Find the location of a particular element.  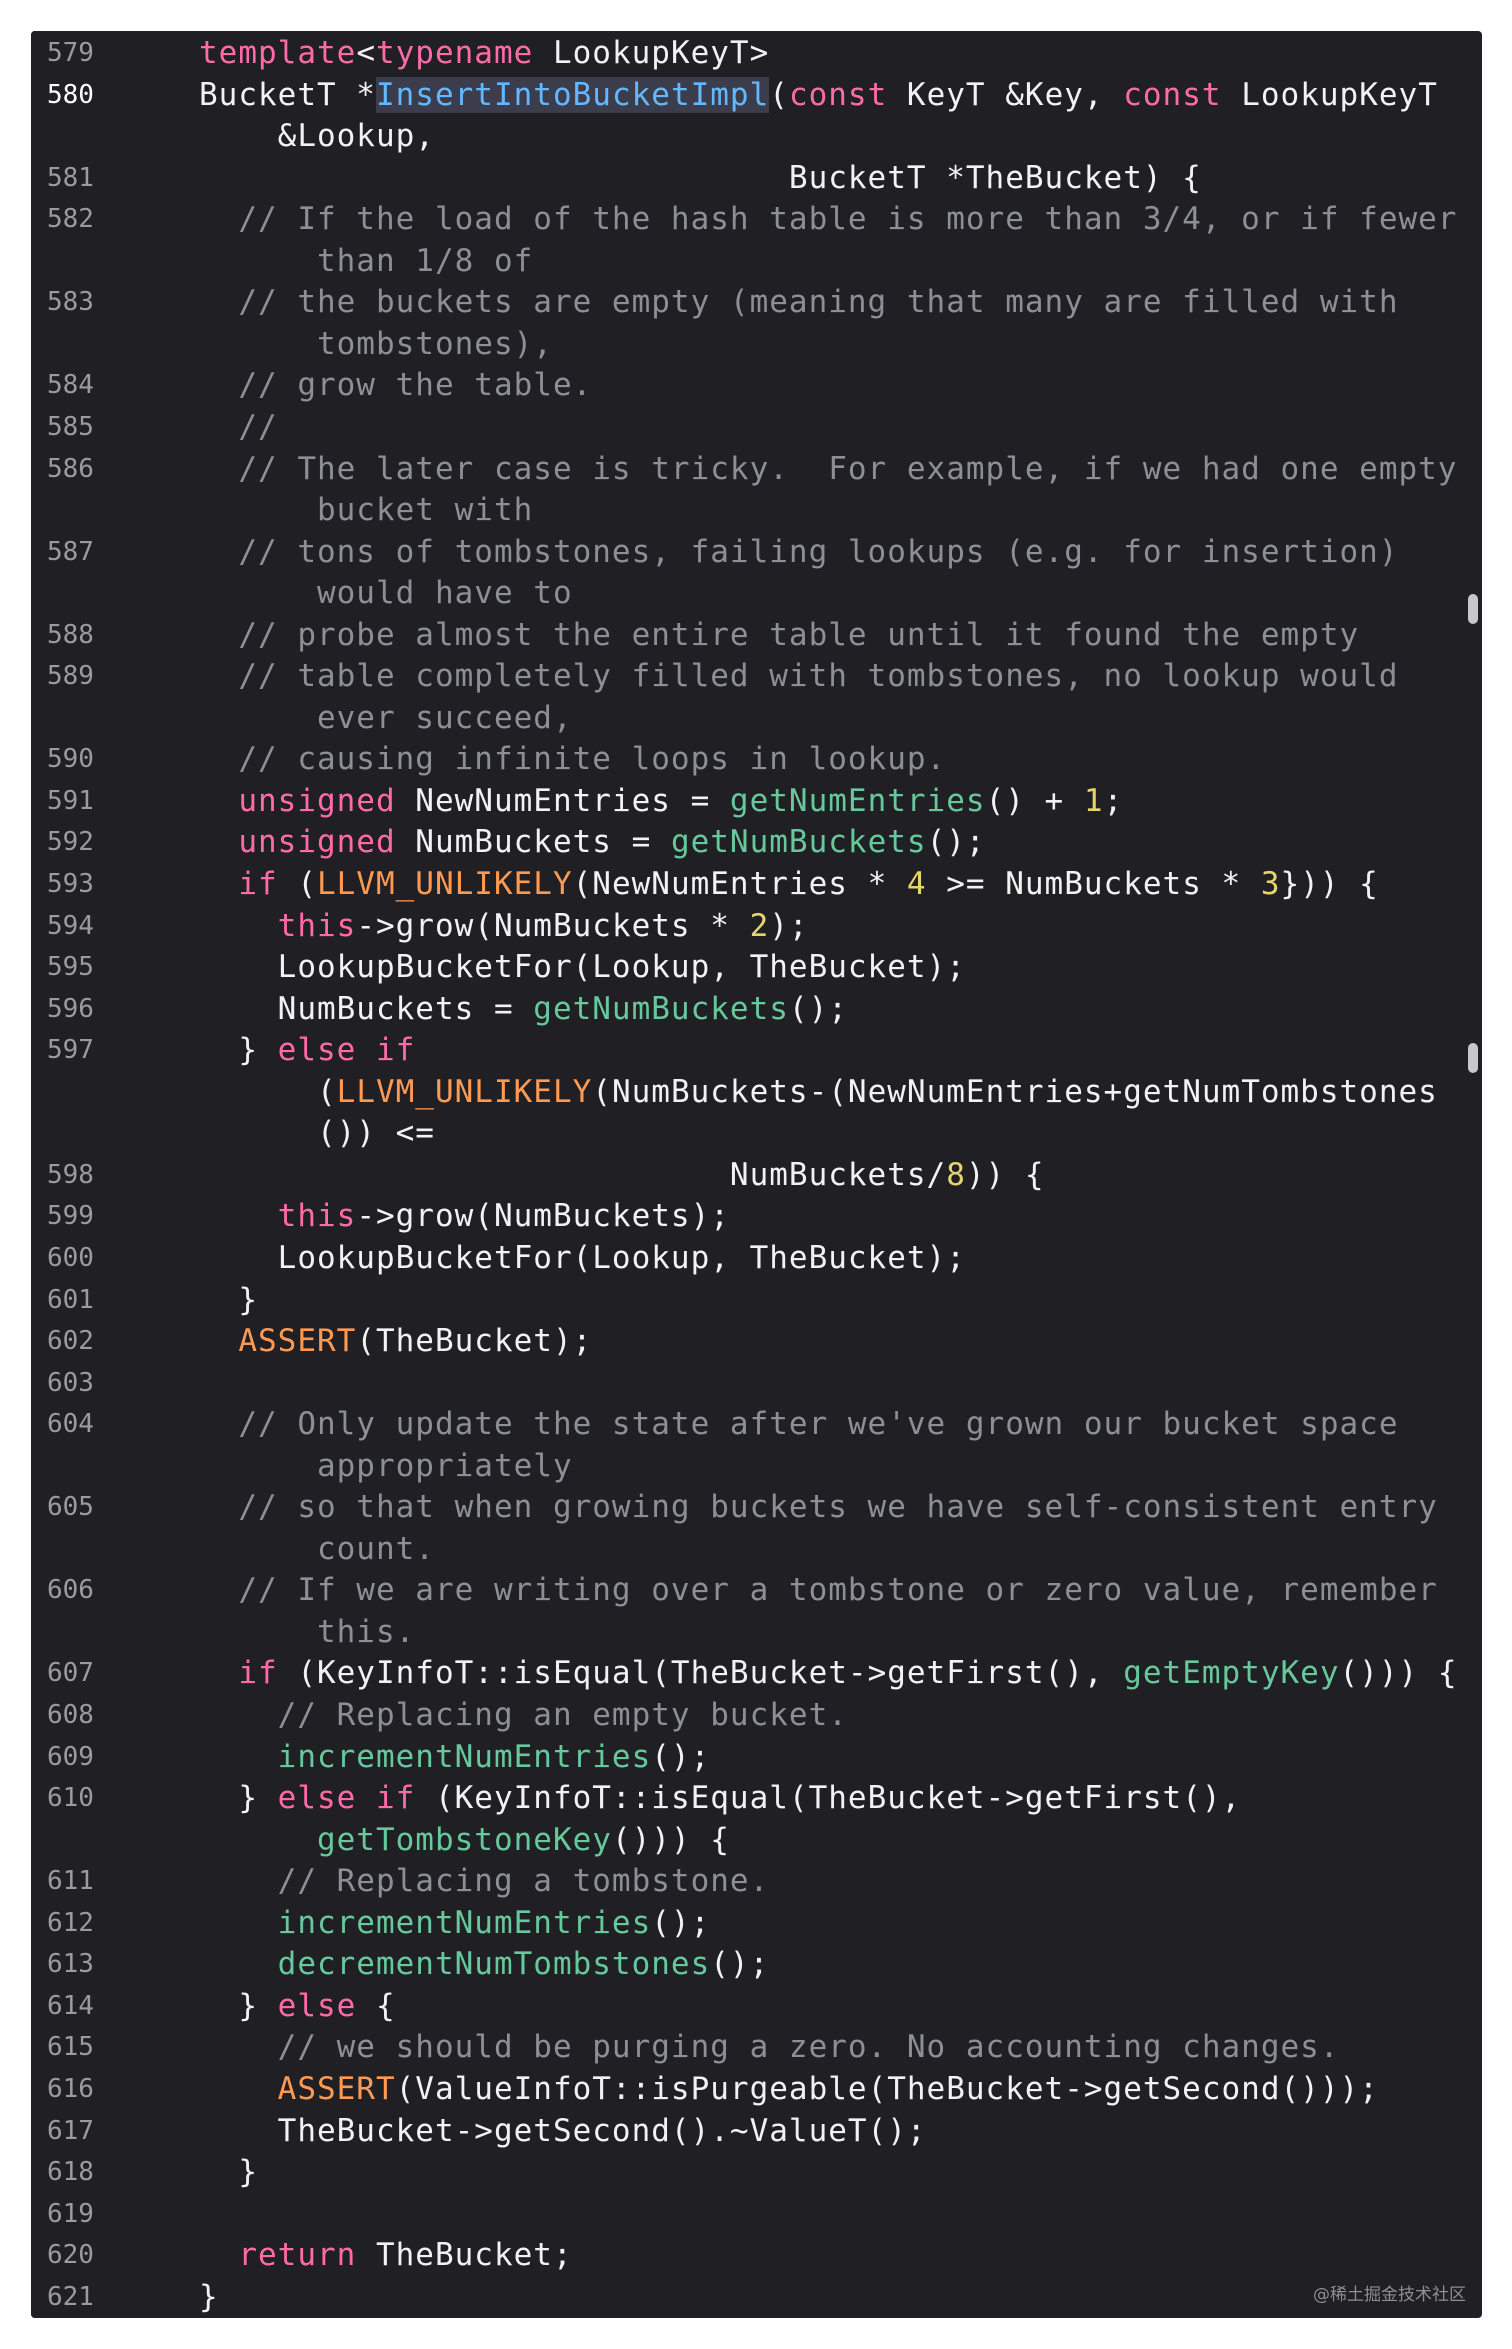

code-token: 3 is located at coordinates (1270, 884).